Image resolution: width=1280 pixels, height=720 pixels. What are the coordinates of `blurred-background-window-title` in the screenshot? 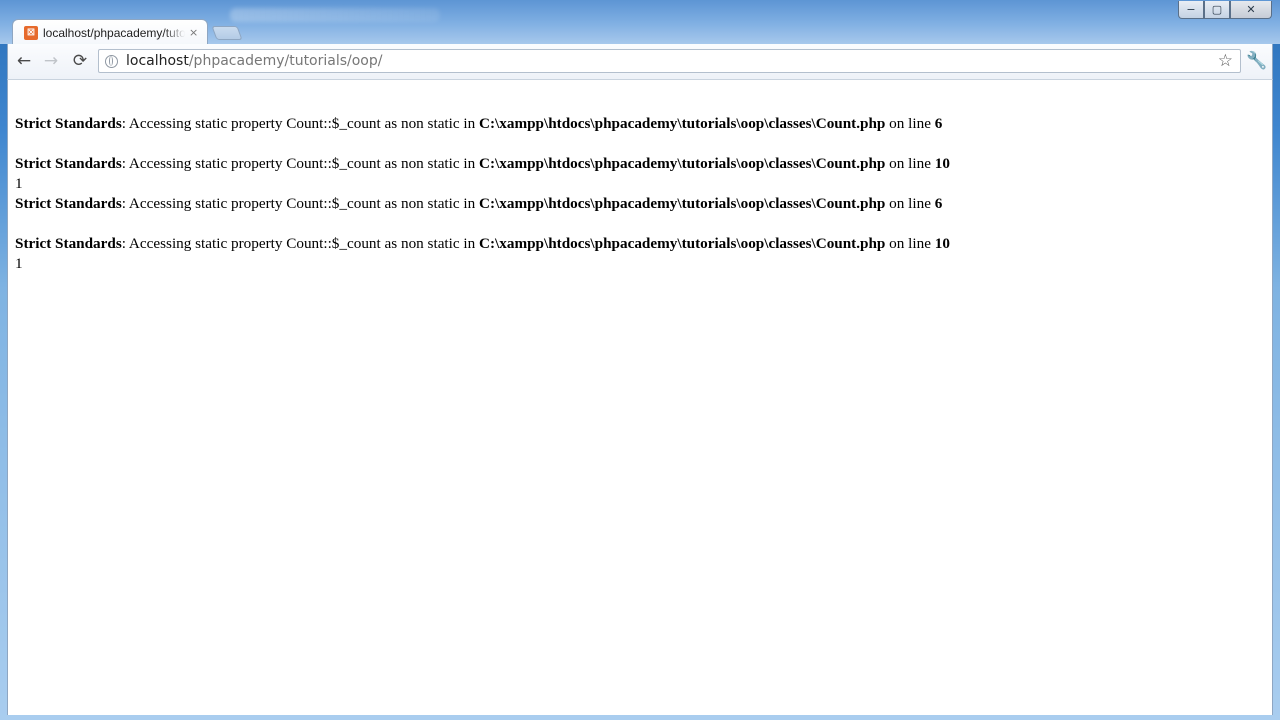 It's located at (335, 15).